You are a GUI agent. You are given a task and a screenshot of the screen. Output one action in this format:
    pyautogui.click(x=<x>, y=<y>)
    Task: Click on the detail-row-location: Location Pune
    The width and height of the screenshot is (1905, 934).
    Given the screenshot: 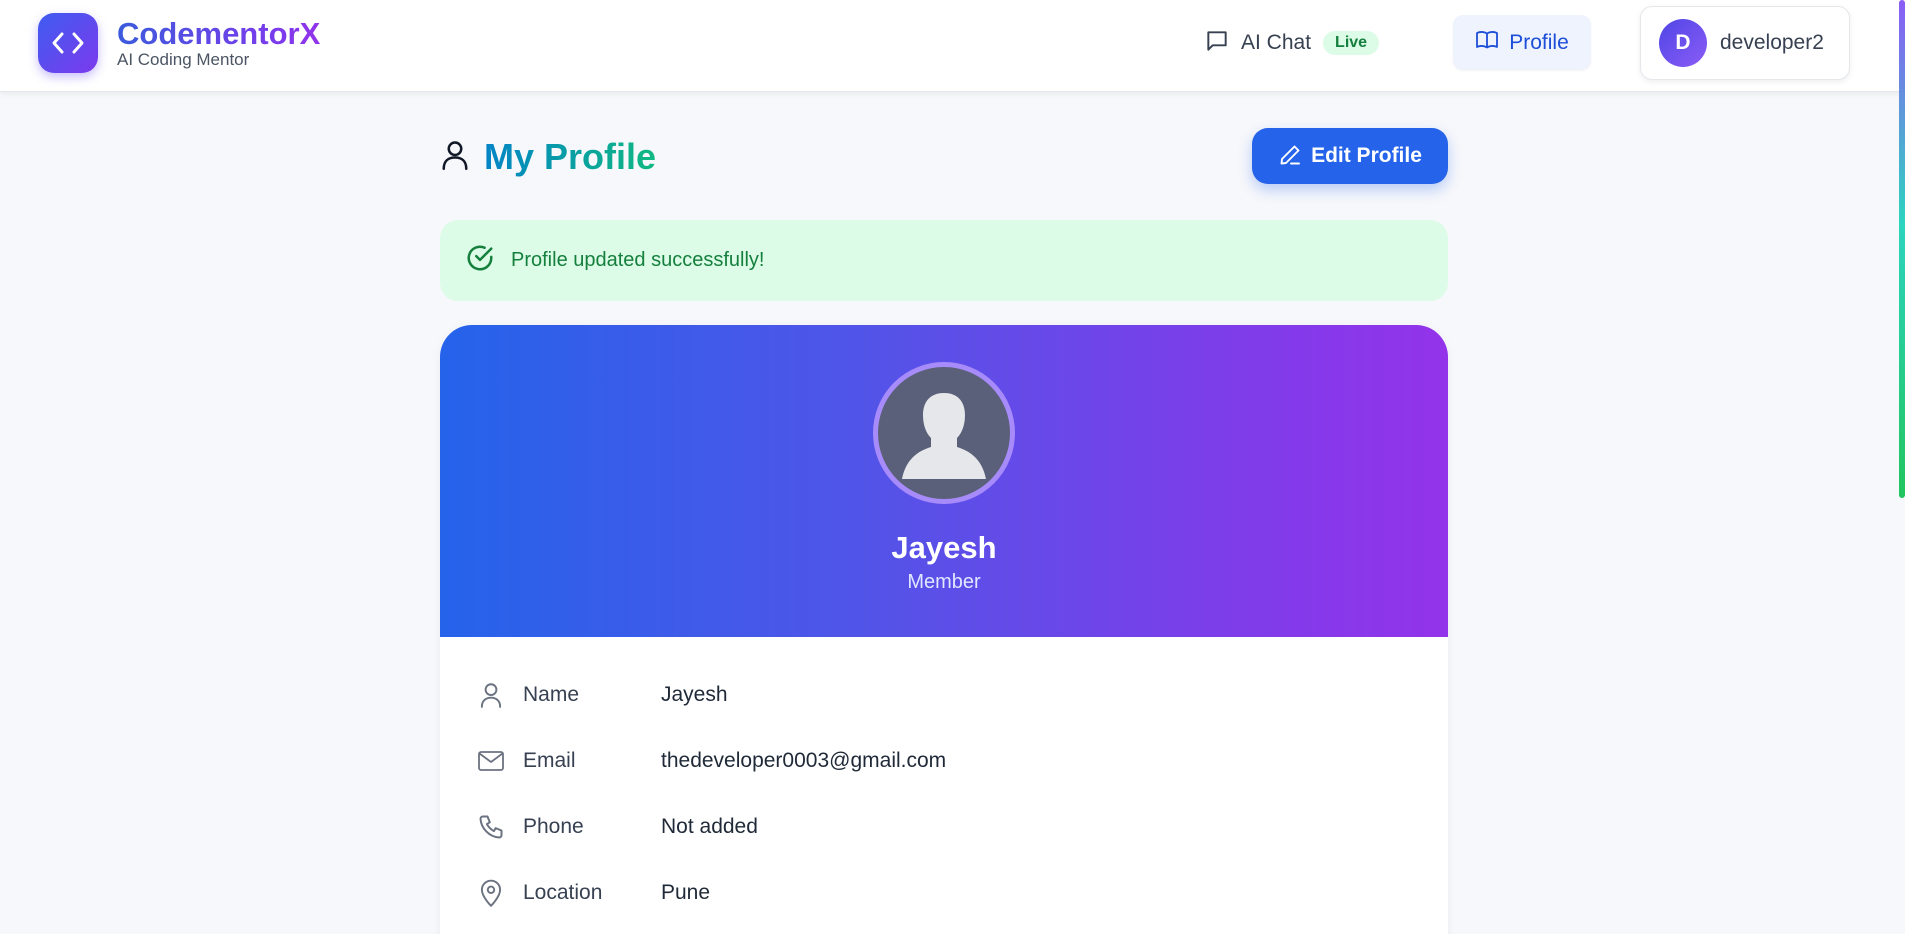 What is the action you would take?
    pyautogui.click(x=946, y=893)
    